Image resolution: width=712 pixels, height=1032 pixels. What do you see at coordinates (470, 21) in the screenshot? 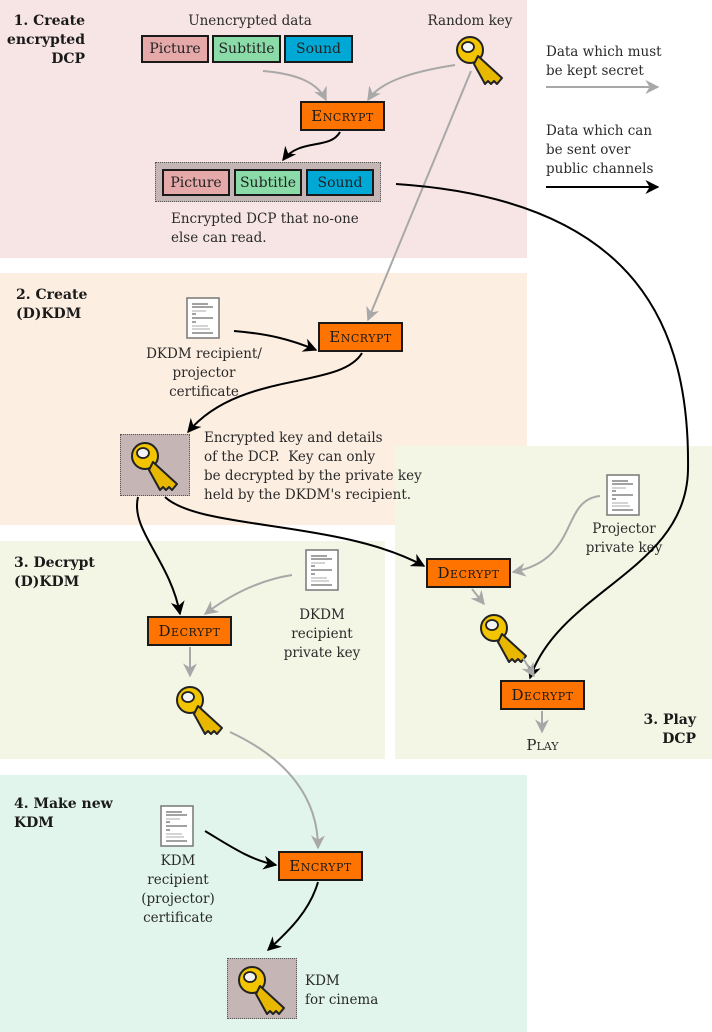
I see `random-key-label: Random key` at bounding box center [470, 21].